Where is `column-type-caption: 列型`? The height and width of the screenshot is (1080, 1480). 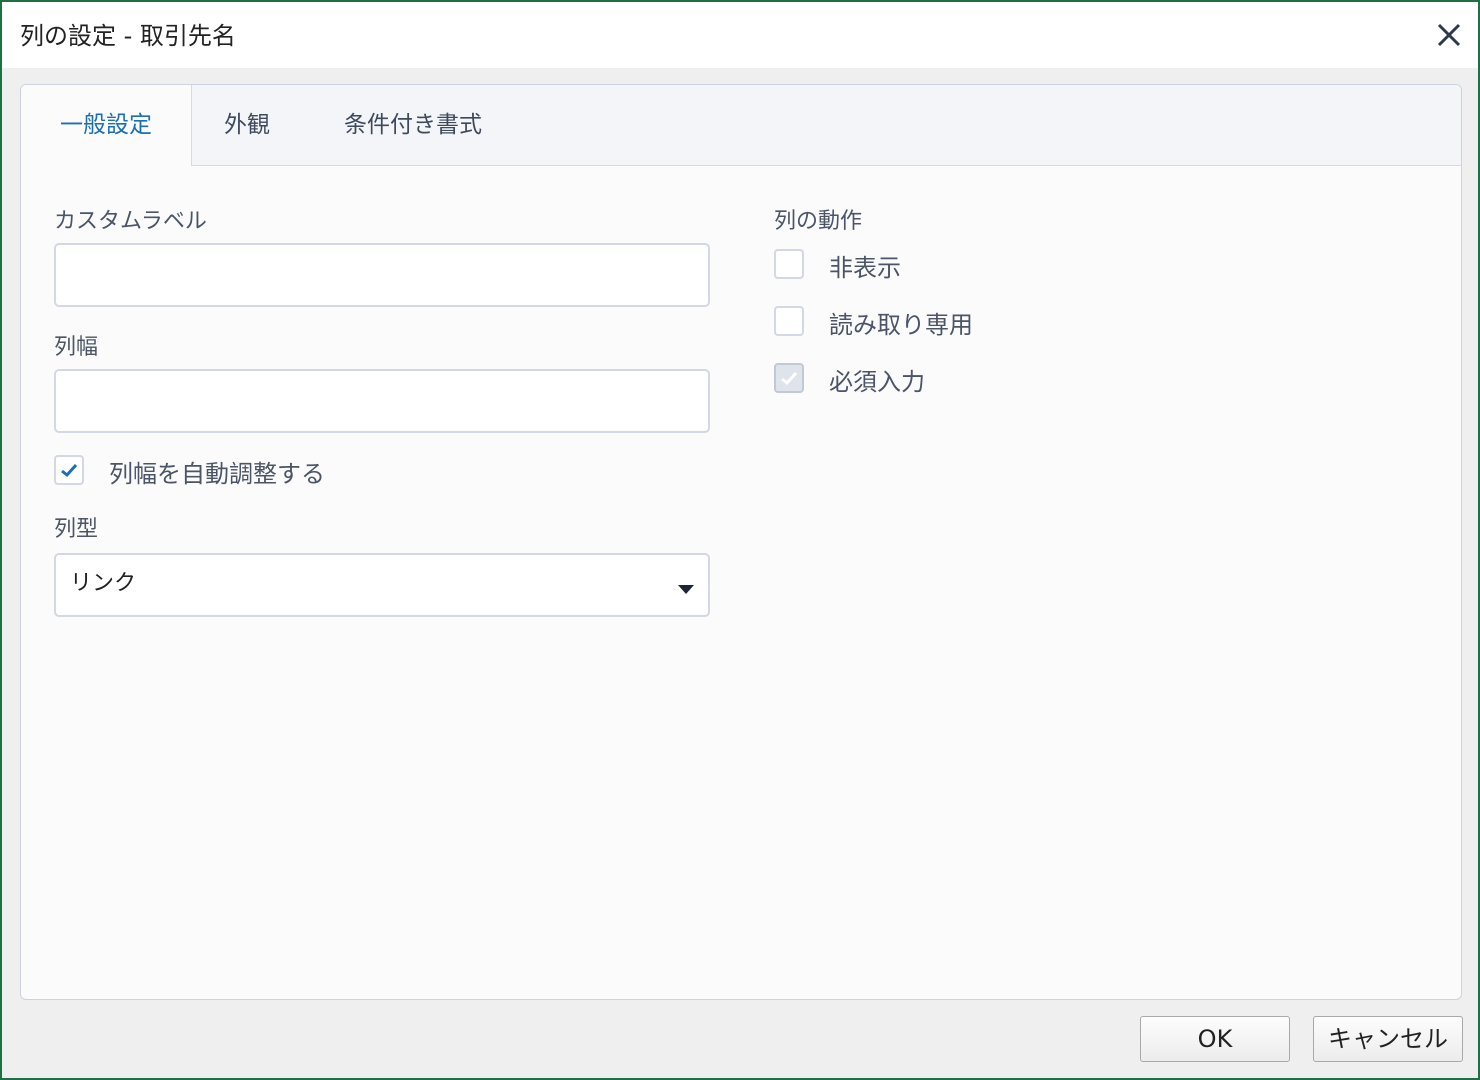
column-type-caption: 列型 is located at coordinates (76, 529).